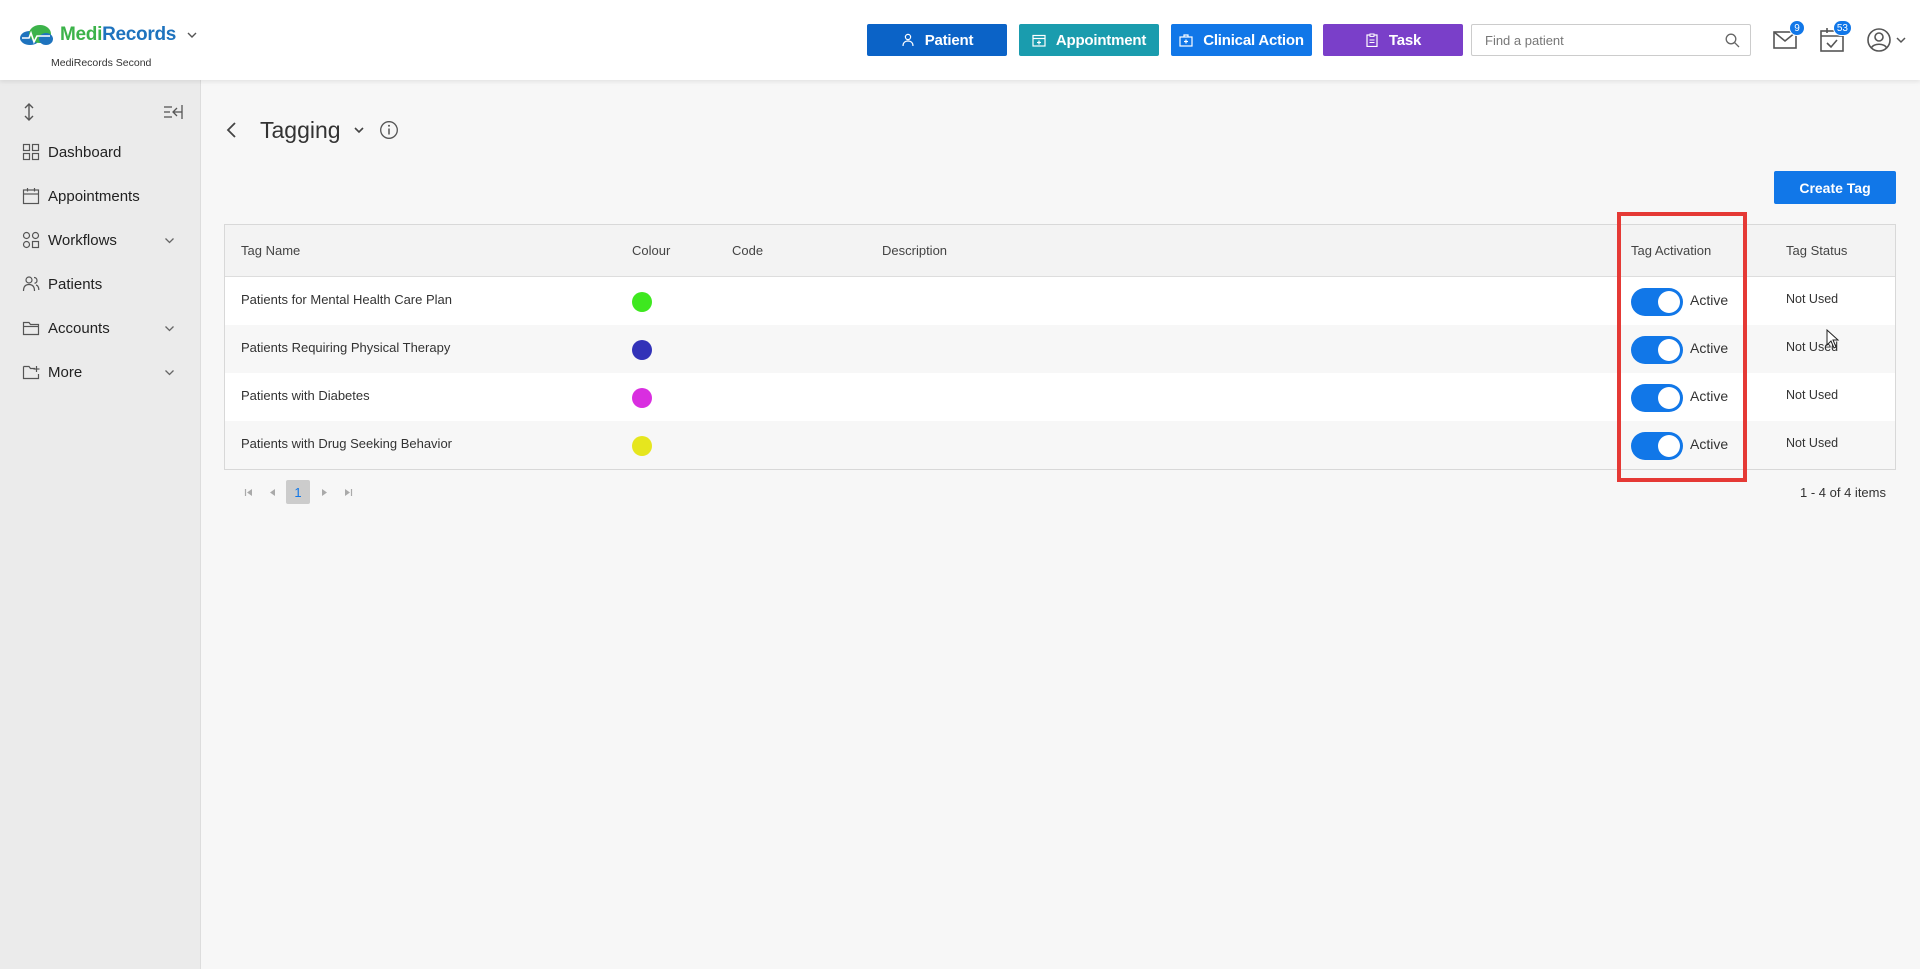 The width and height of the screenshot is (1920, 969). What do you see at coordinates (1089, 40) in the screenshot?
I see `new-appointment-button: Appointment` at bounding box center [1089, 40].